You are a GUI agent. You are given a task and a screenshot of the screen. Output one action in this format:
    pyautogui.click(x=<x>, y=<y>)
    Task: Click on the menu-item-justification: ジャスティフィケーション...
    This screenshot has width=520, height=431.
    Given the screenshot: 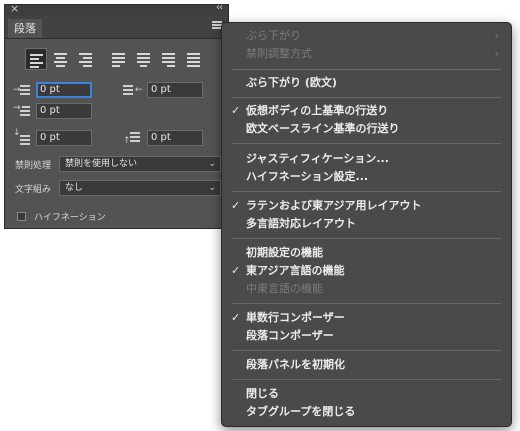 What is the action you would take?
    pyautogui.click(x=366, y=159)
    